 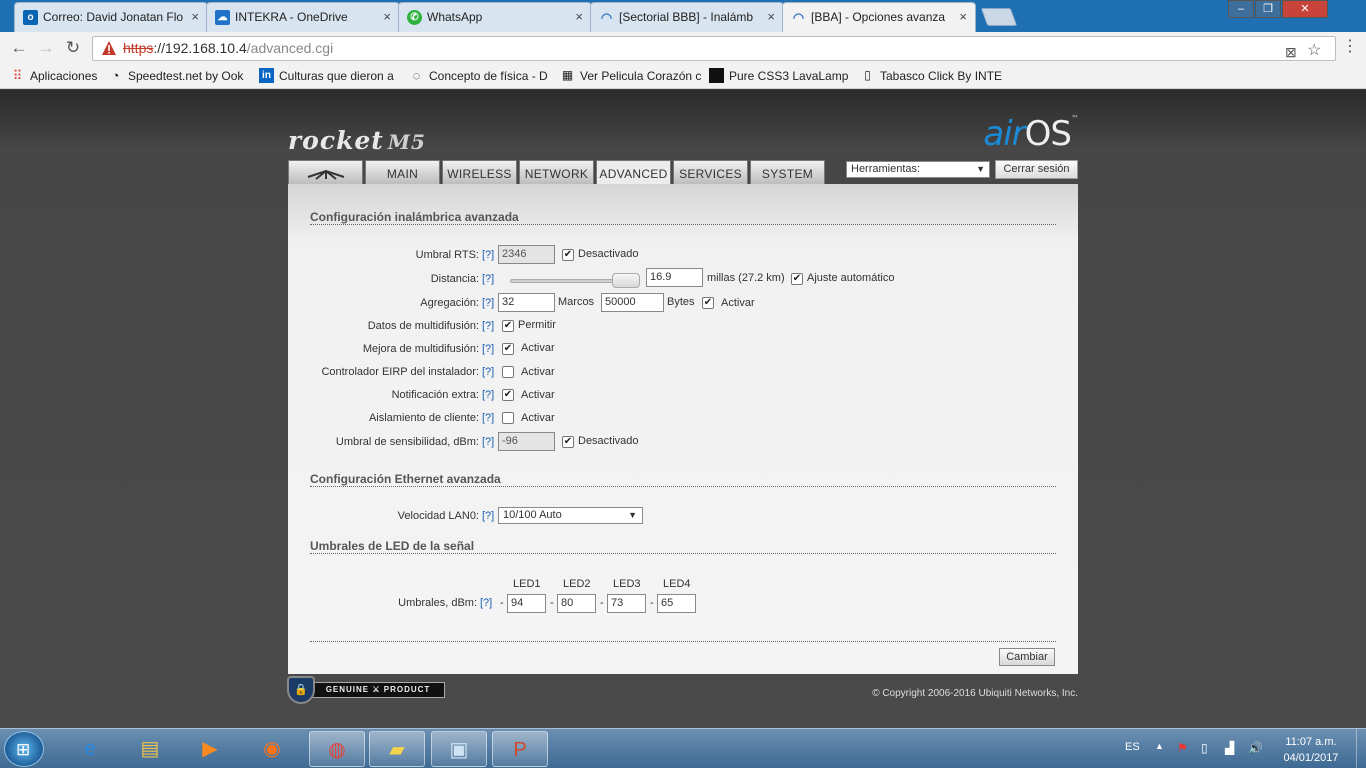 I want to click on system-clock: 11:07 a.m. 04/01/2017, so click(x=1311, y=750).